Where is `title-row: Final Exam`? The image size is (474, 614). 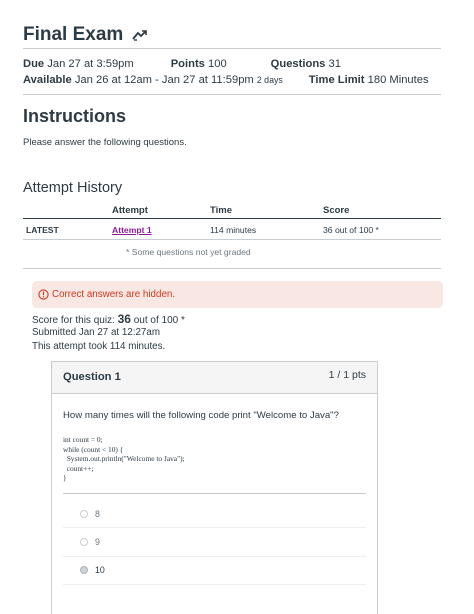 title-row: Final Exam is located at coordinates (85, 35).